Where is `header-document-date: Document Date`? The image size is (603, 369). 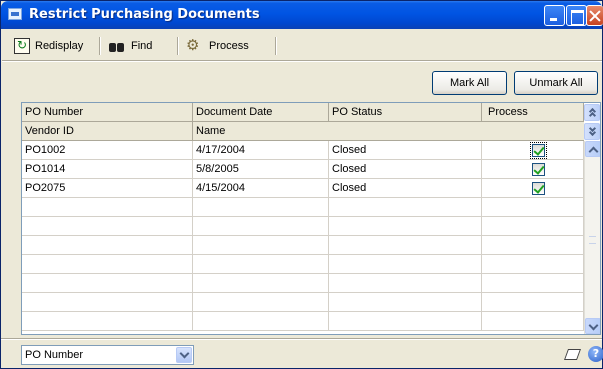 header-document-date: Document Date is located at coordinates (261, 112).